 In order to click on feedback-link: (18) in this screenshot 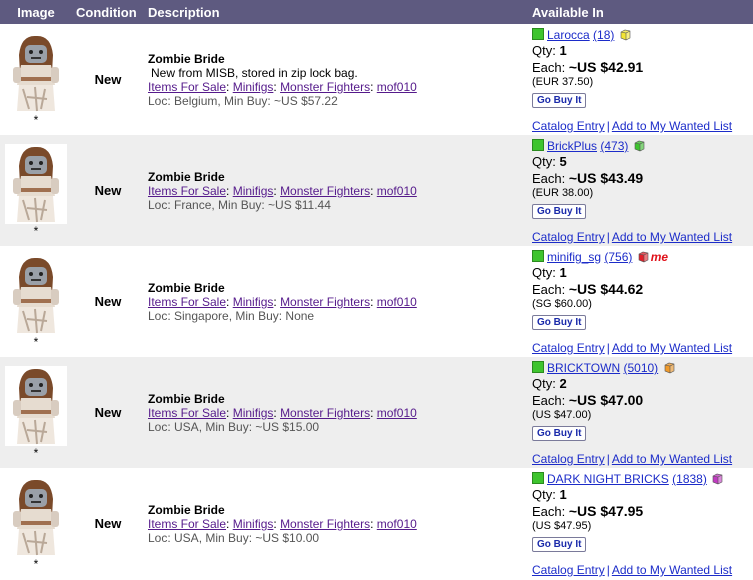, I will do `click(603, 35)`.